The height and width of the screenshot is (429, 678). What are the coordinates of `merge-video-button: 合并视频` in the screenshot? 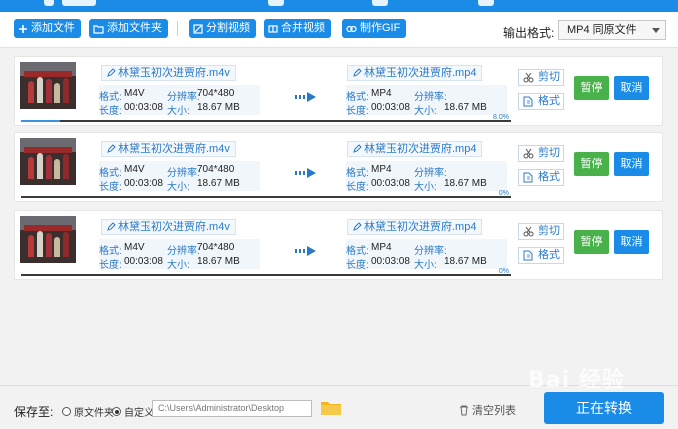 It's located at (297, 28).